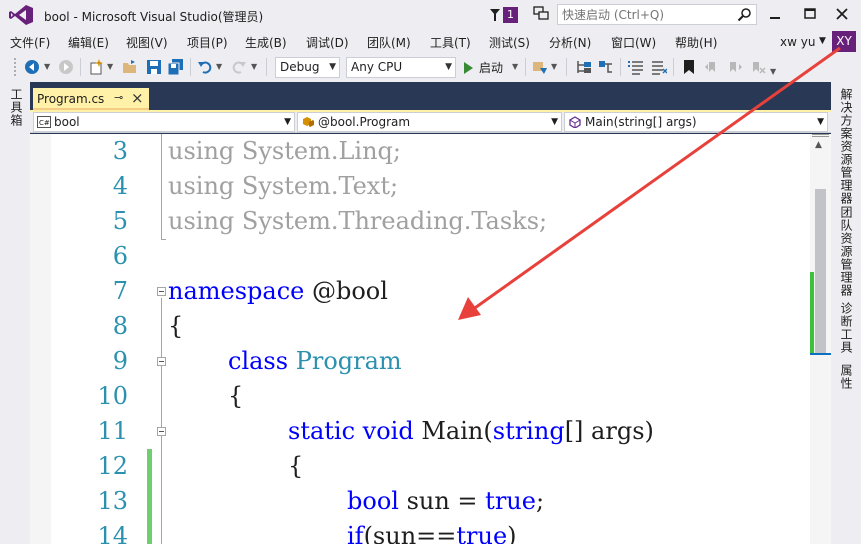  I want to click on quick-launch-input, so click(647, 14).